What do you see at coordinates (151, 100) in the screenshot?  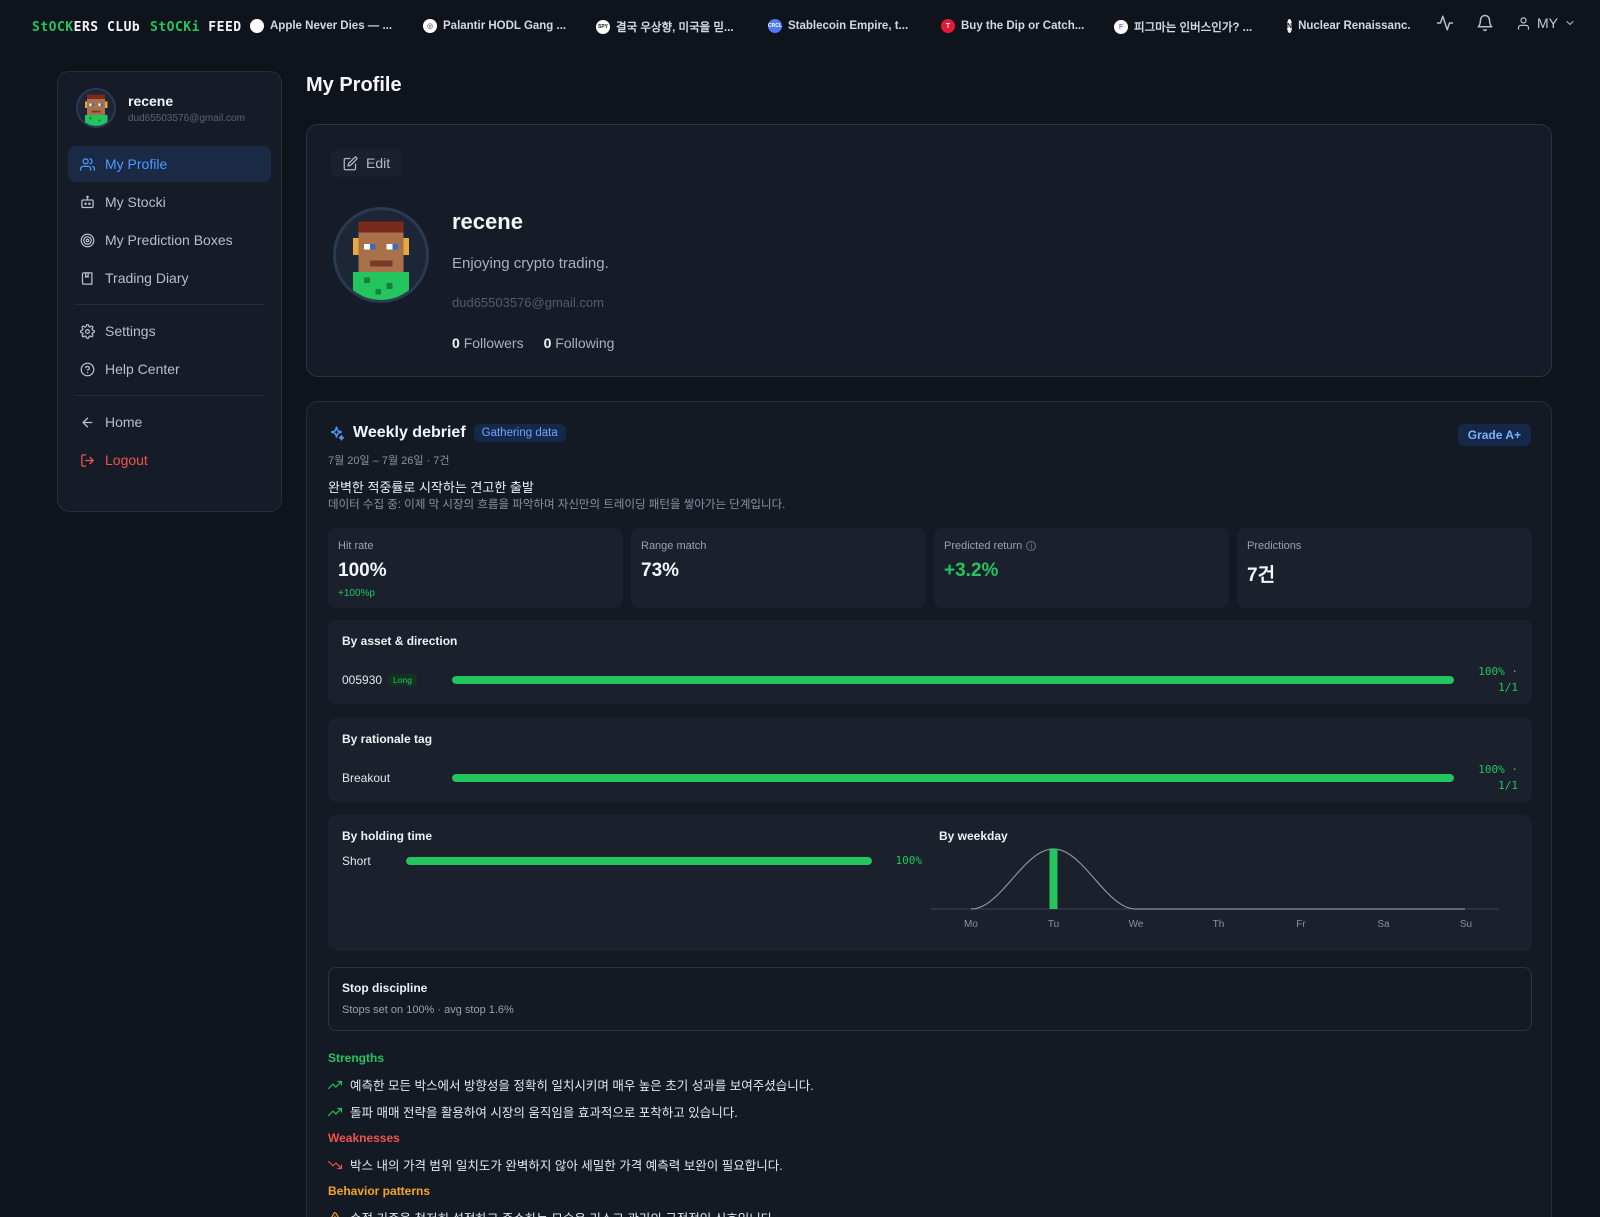 I see `sidebar-user-name: recene` at bounding box center [151, 100].